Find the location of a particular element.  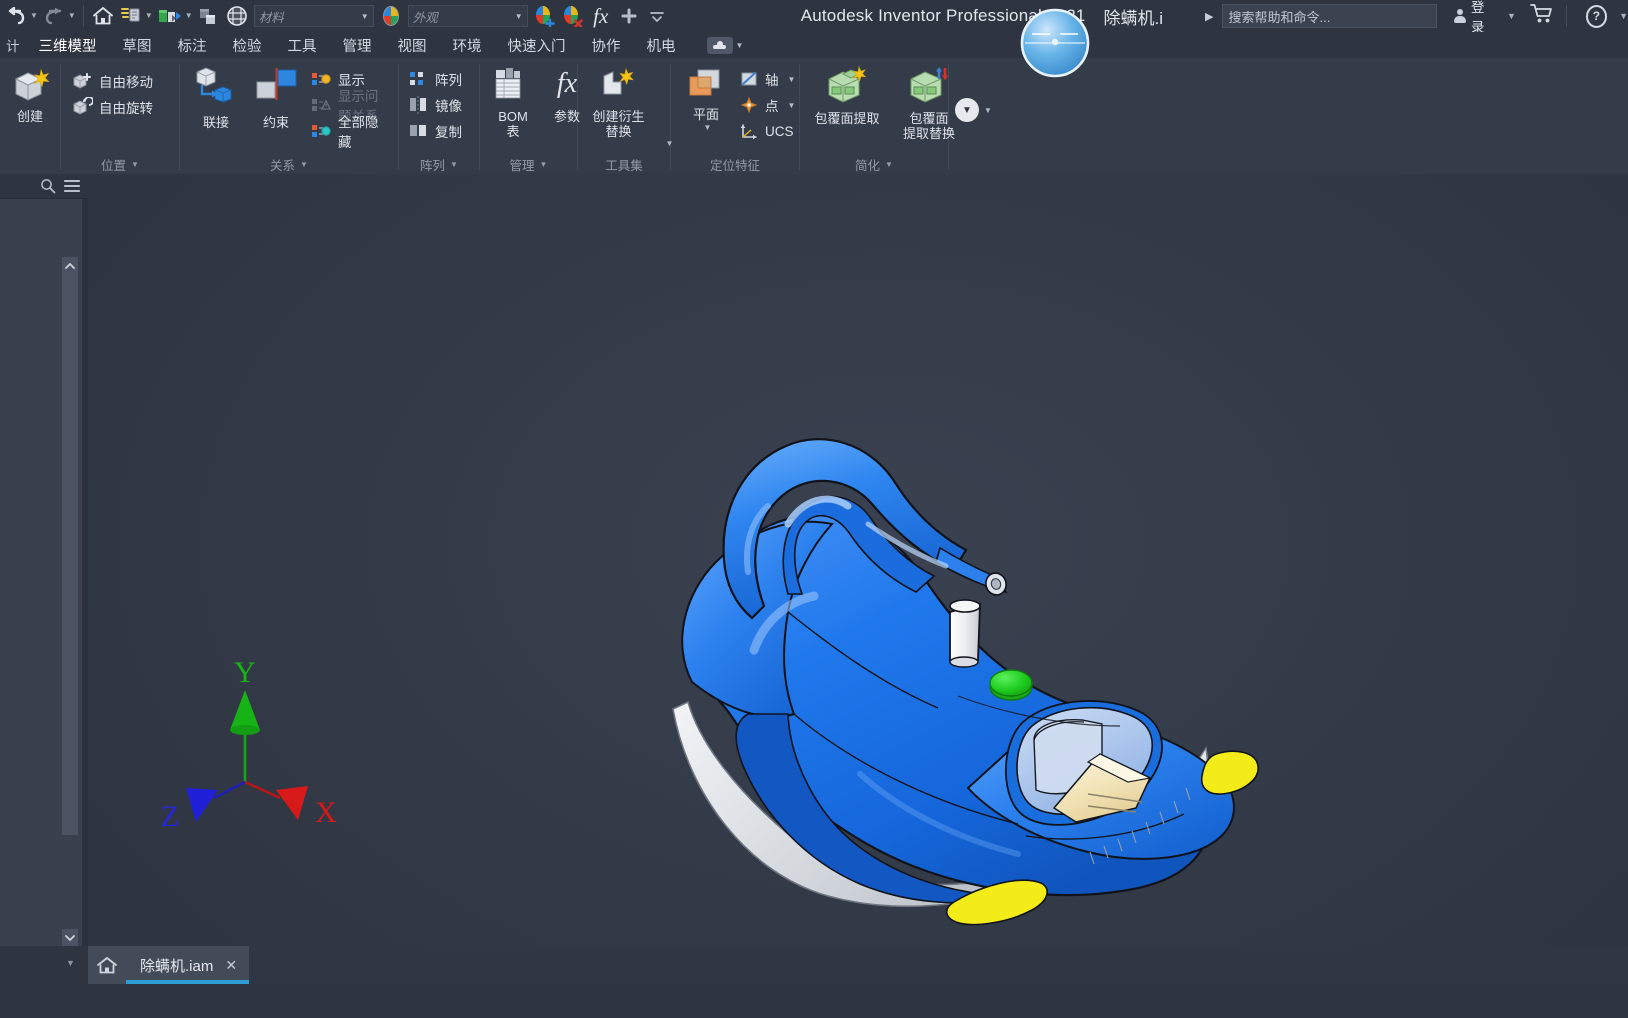

help-button: ? is located at coordinates (1596, 16).